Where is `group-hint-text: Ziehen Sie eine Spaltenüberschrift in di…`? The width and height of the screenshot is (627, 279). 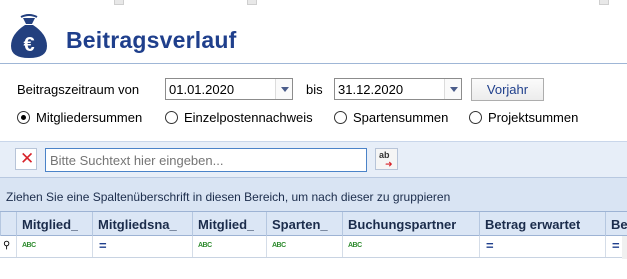 group-hint-text: Ziehen Sie eine Spaltenüberschrift in di… is located at coordinates (228, 197).